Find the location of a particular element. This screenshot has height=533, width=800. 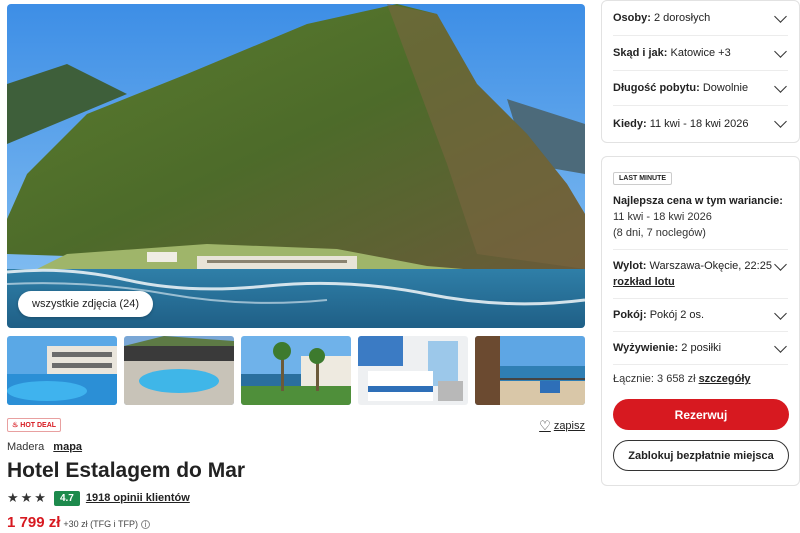

filter-label: Kiedy: is located at coordinates (630, 123).